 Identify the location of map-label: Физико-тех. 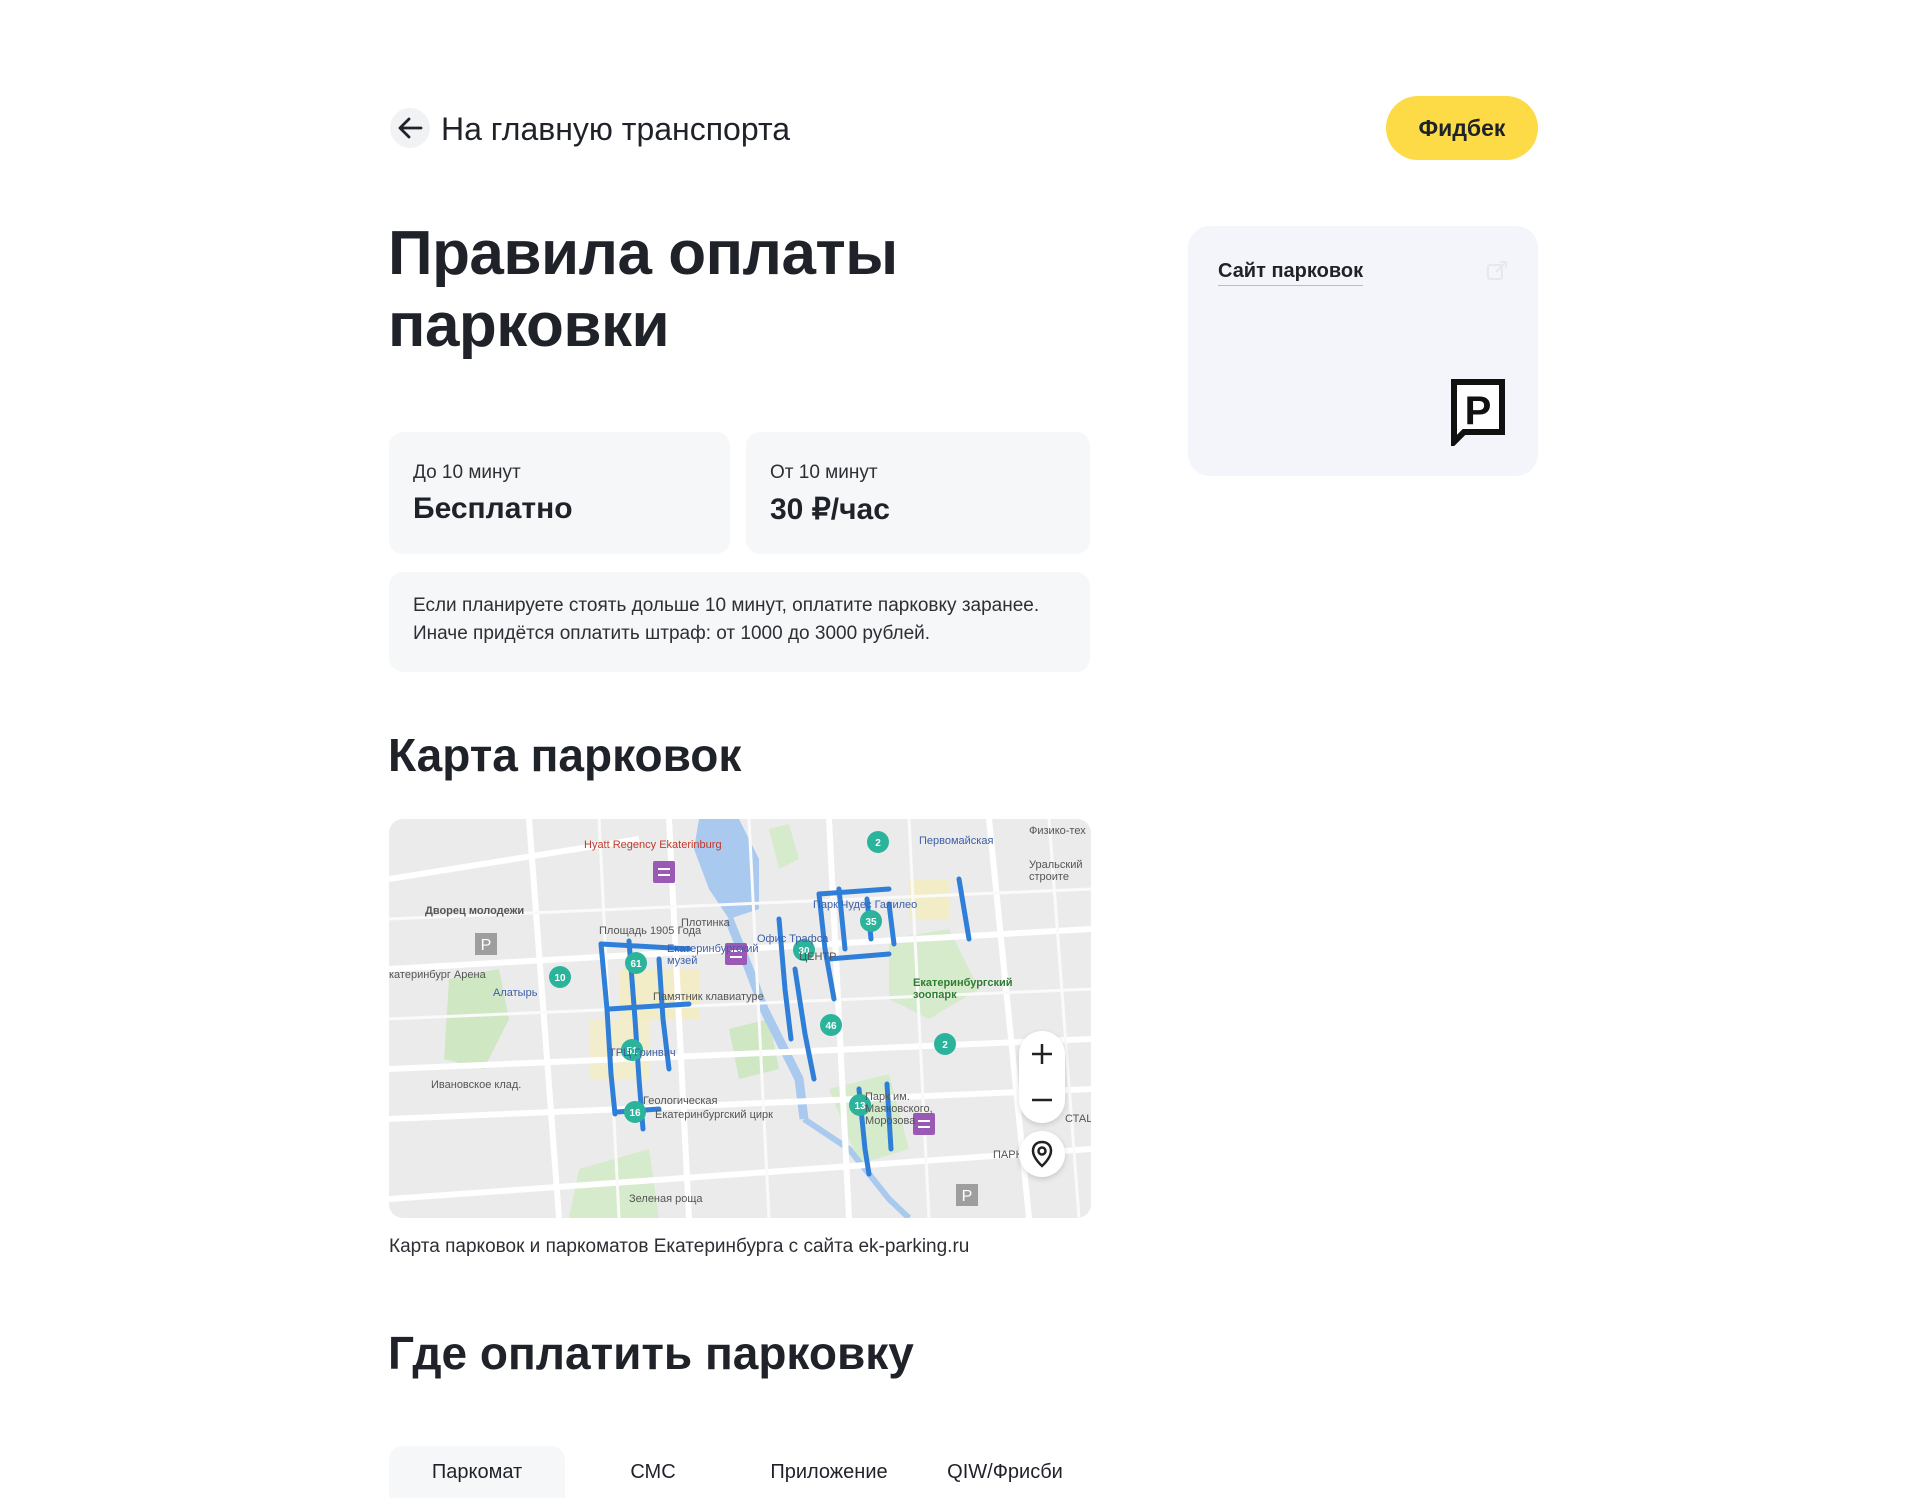
(1057, 831).